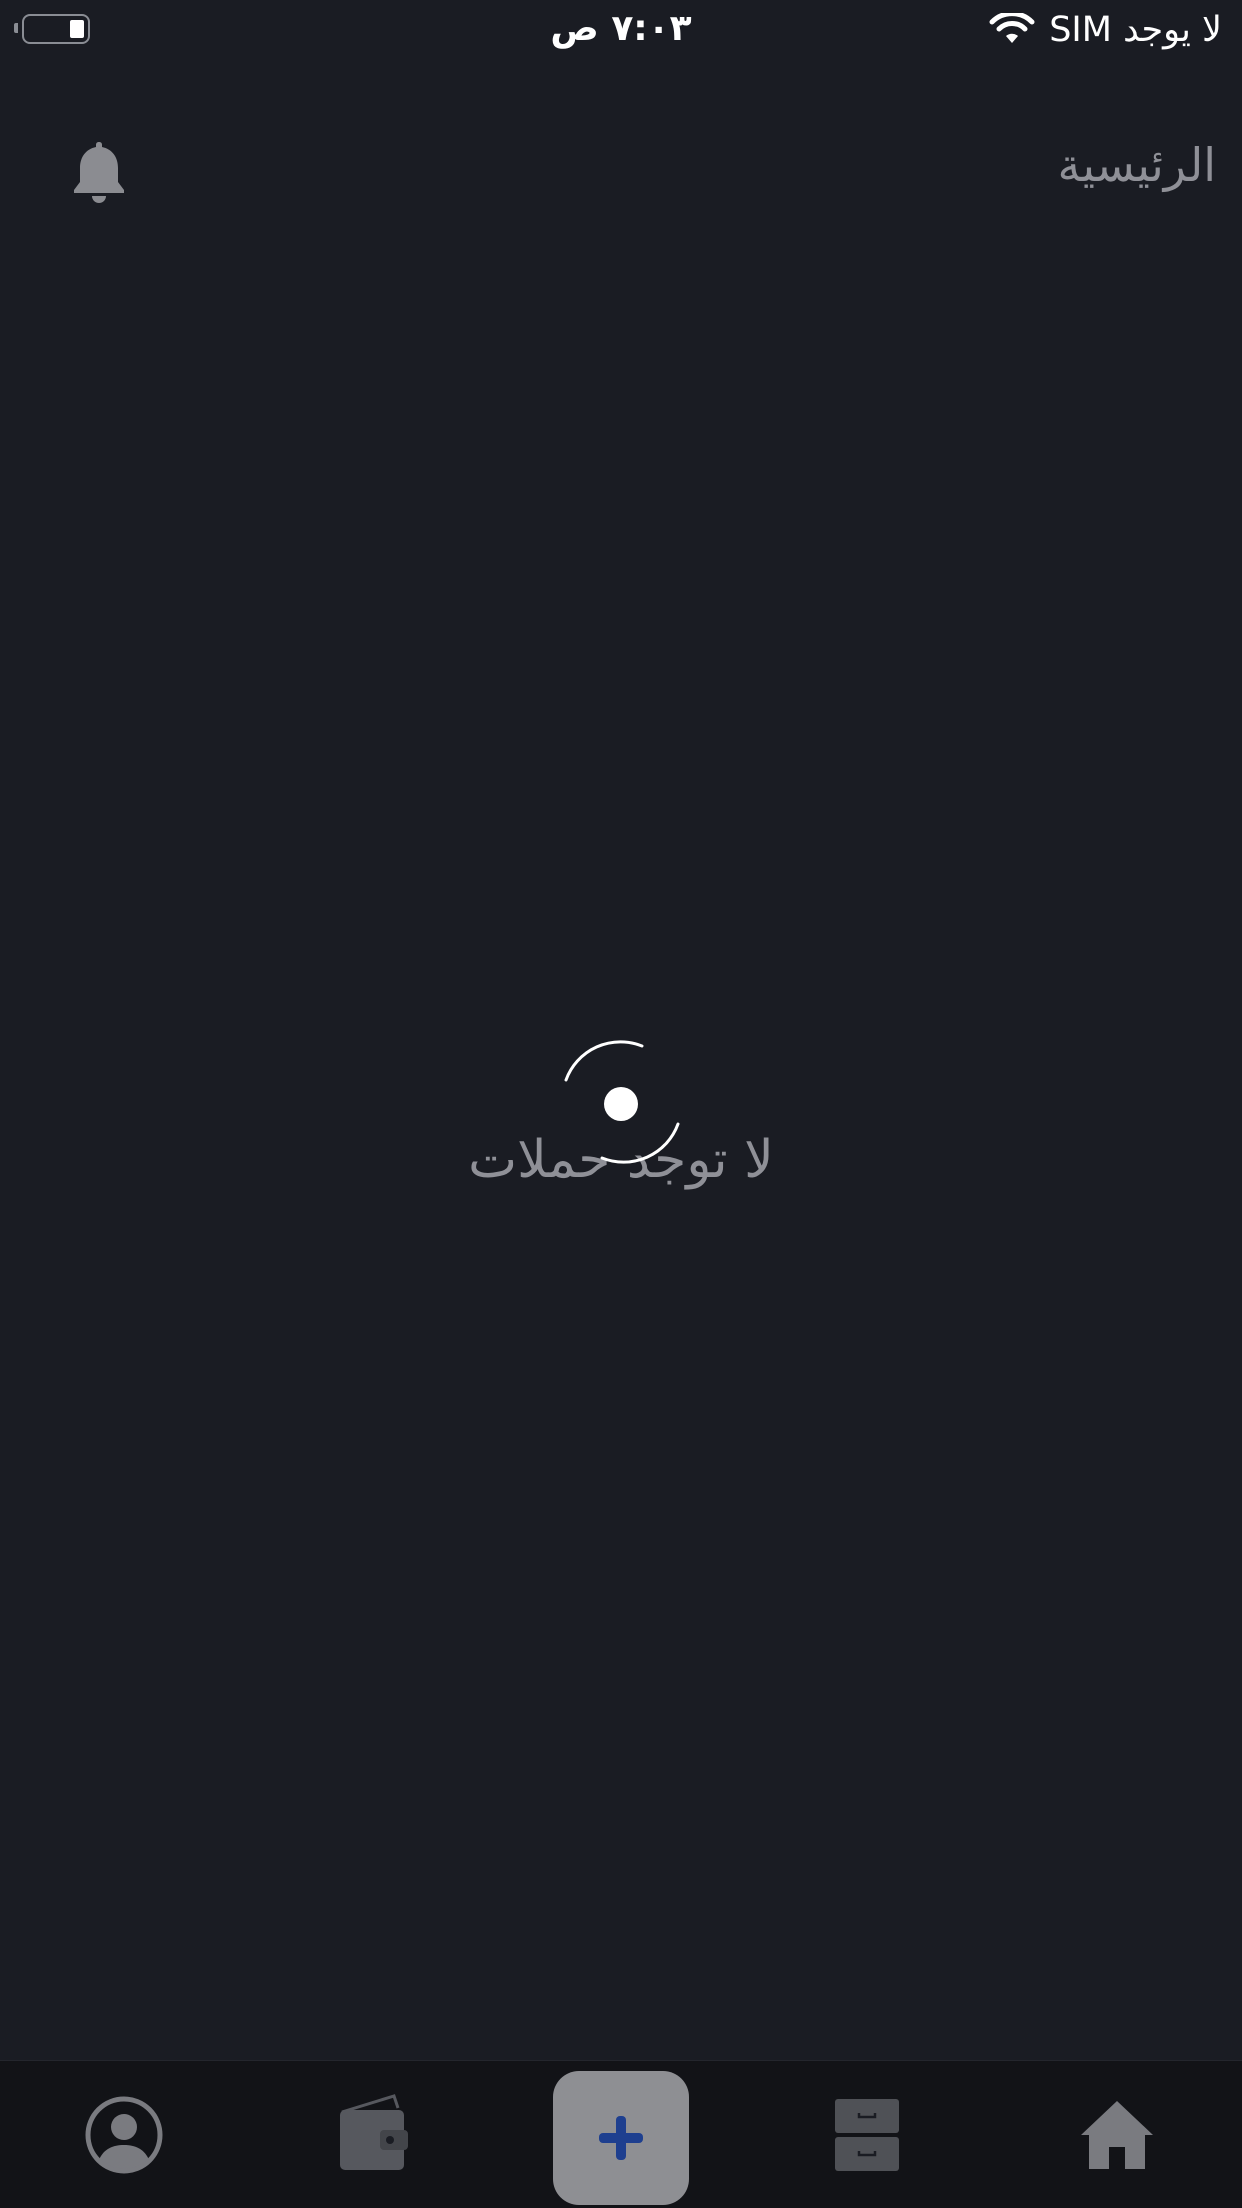  What do you see at coordinates (16, 28) in the screenshot?
I see `battery-nub` at bounding box center [16, 28].